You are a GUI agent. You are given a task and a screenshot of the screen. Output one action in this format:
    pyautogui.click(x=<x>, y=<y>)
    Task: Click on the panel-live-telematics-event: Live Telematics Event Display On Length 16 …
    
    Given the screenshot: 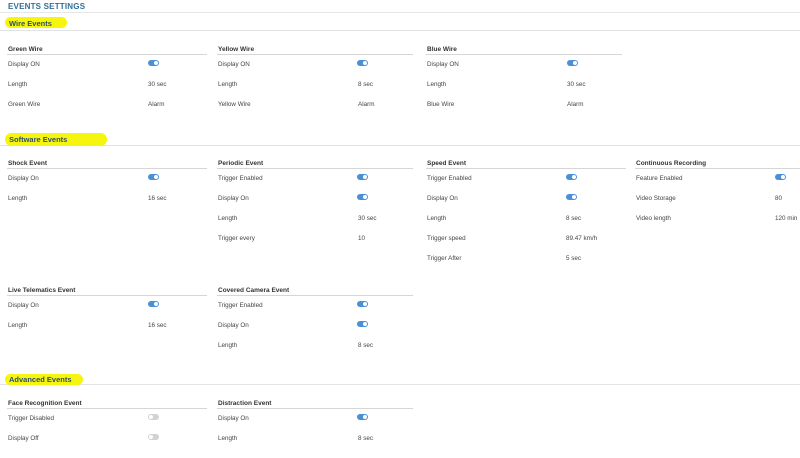 What is the action you would take?
    pyautogui.click(x=107, y=311)
    